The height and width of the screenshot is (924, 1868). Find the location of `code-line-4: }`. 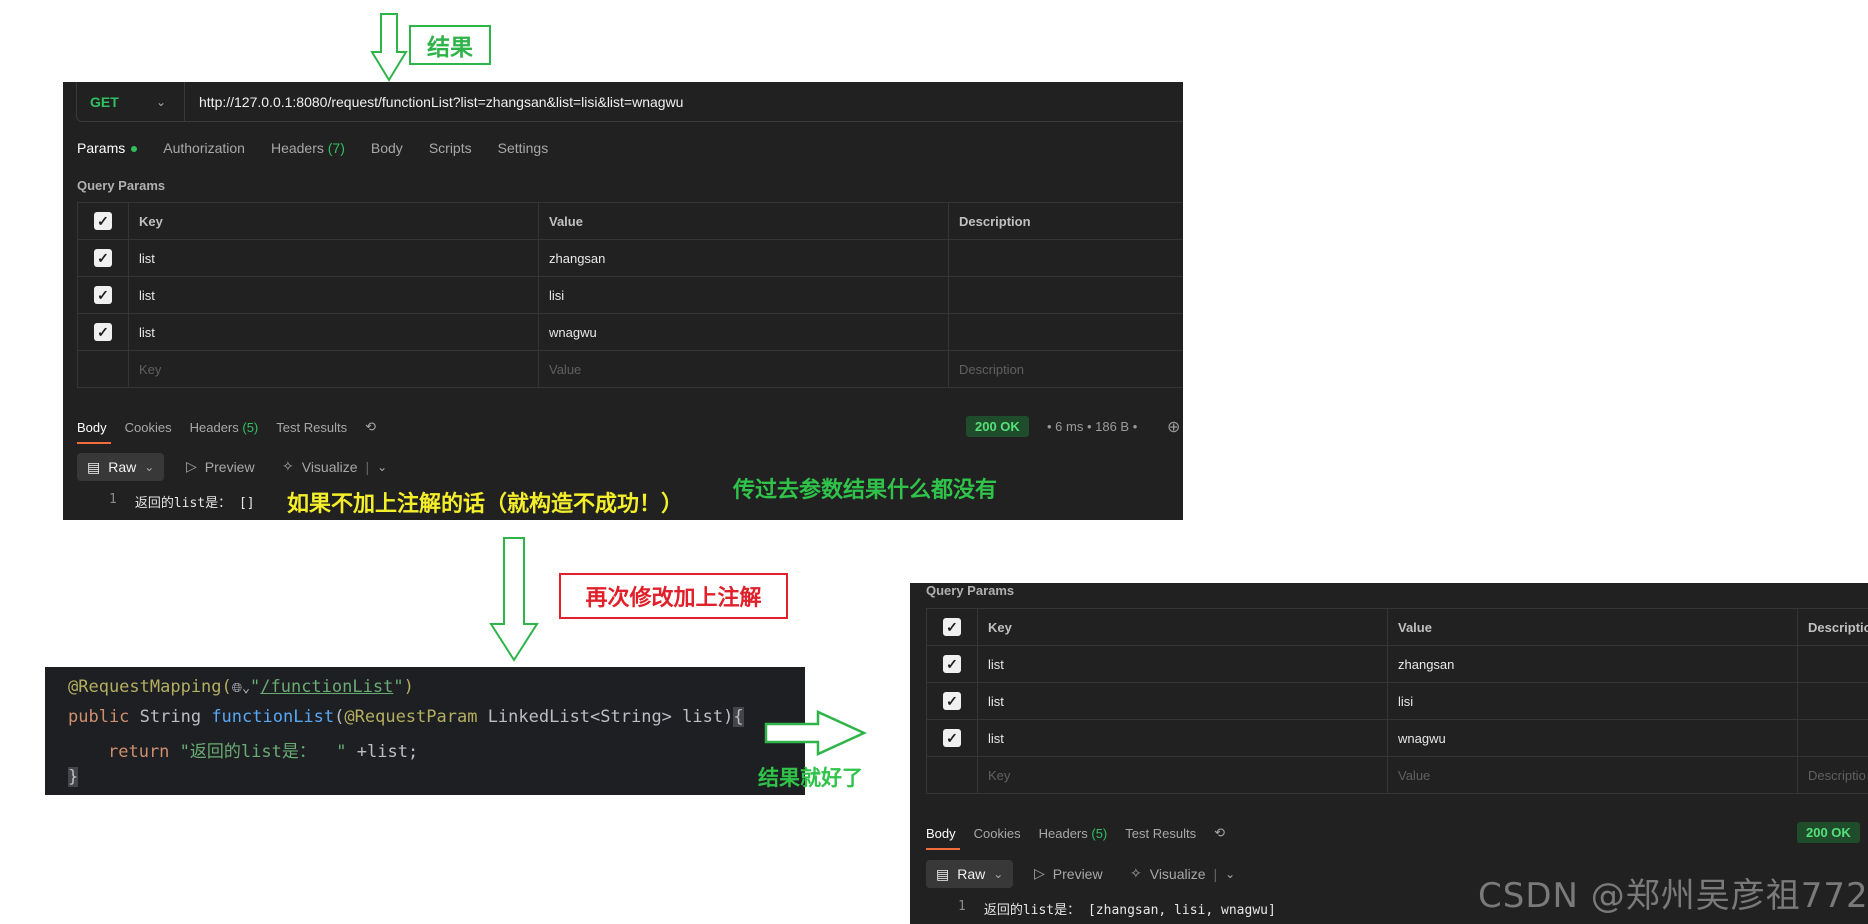

code-line-4: } is located at coordinates (73, 777).